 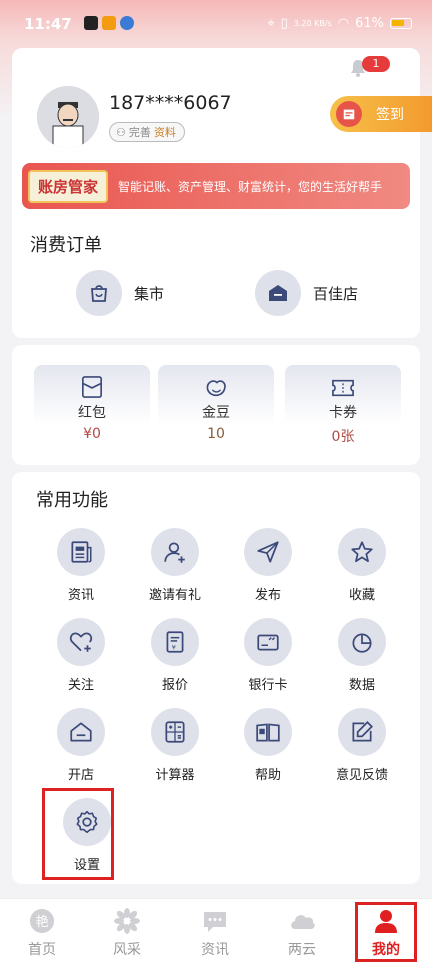 I want to click on order-market: 集市, so click(x=120, y=293).